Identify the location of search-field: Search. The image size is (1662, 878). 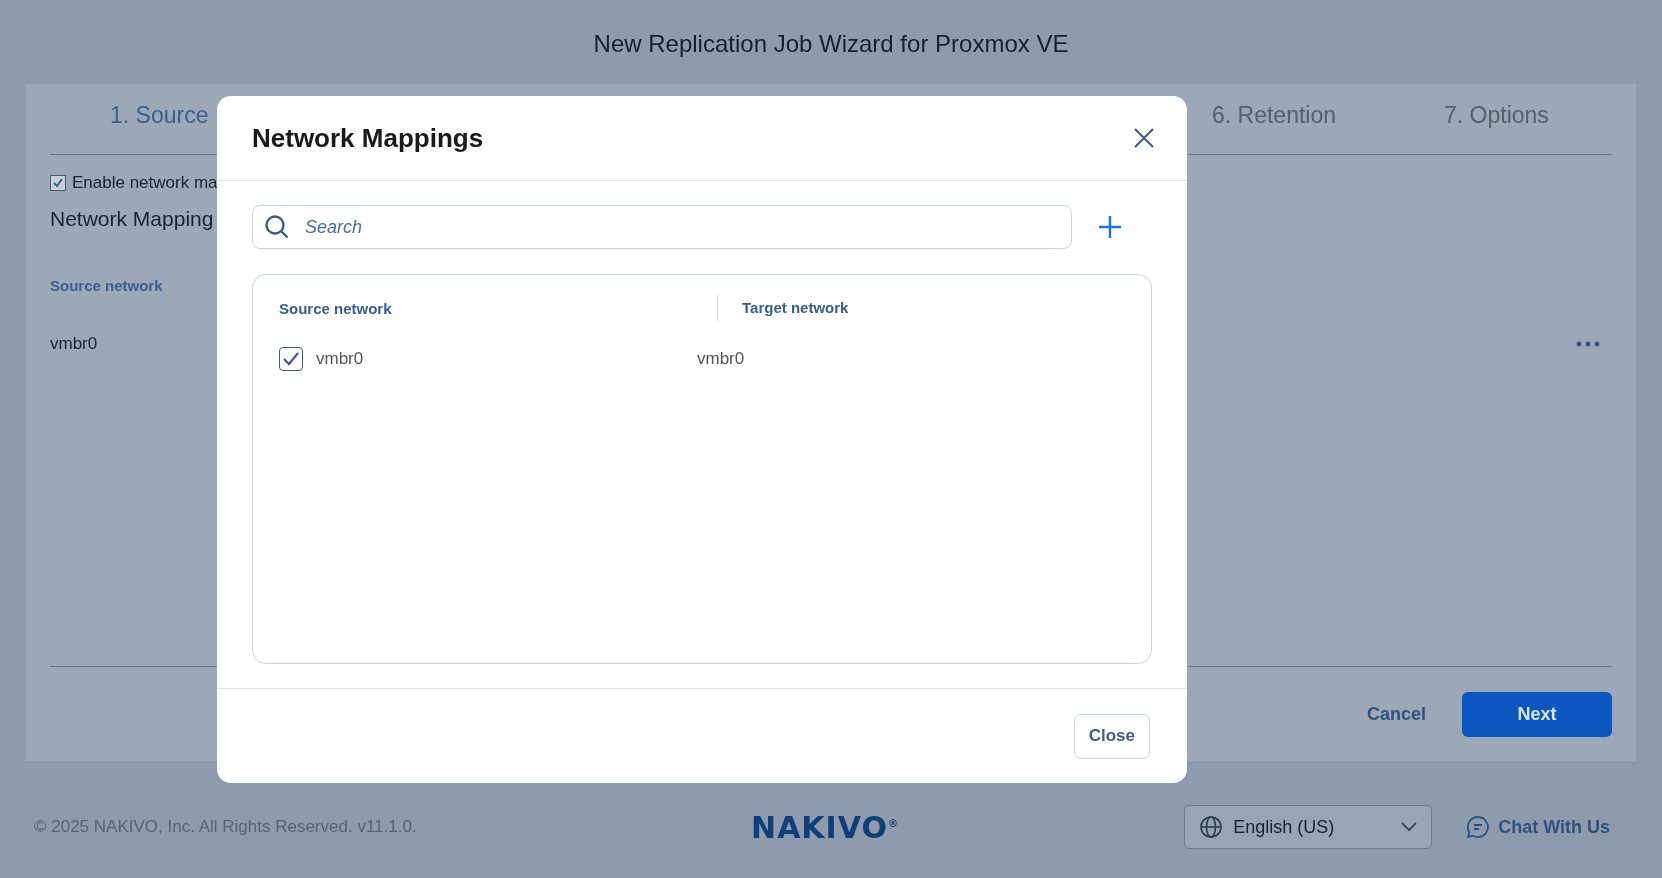
(662, 227).